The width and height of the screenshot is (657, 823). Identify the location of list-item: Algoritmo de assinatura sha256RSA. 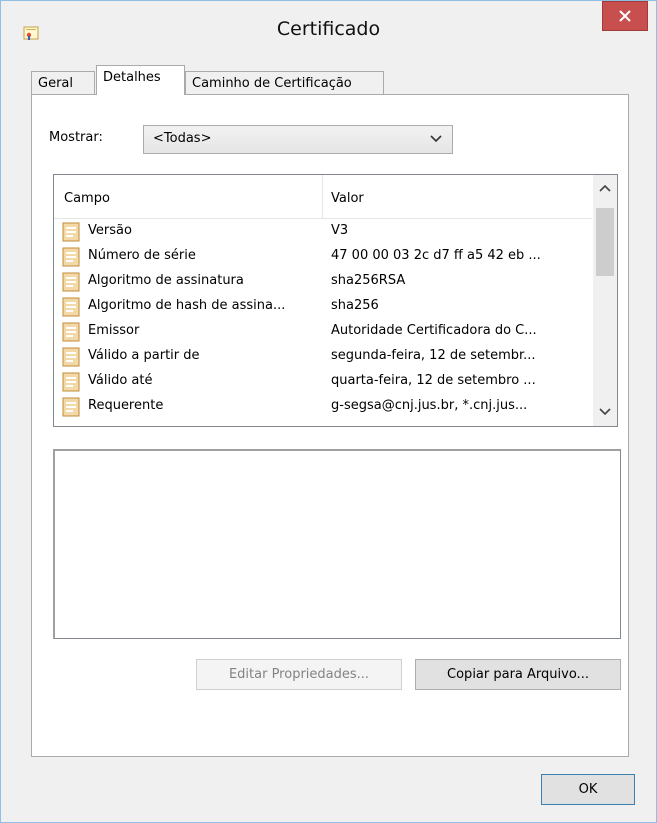
(323, 282).